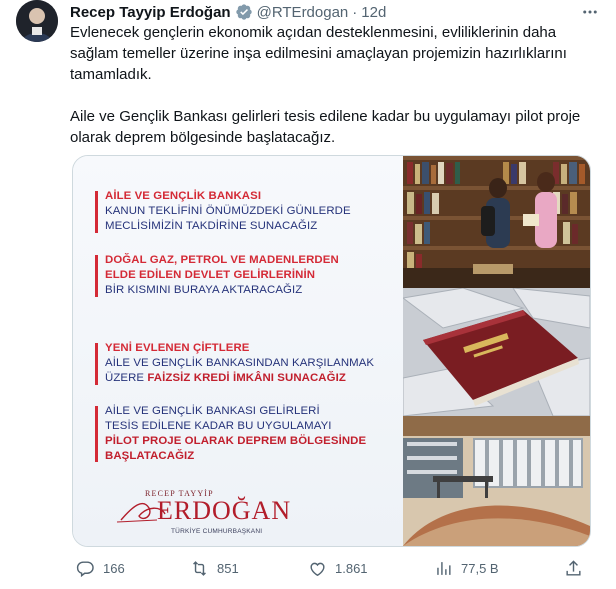 Image resolution: width=616 pixels, height=589 pixels. Describe the element at coordinates (246, 378) in the screenshot. I see `block3-line3-highlight: FAİZSİZ KREDİ İMKÂNI SUNACAĞIZ` at that location.